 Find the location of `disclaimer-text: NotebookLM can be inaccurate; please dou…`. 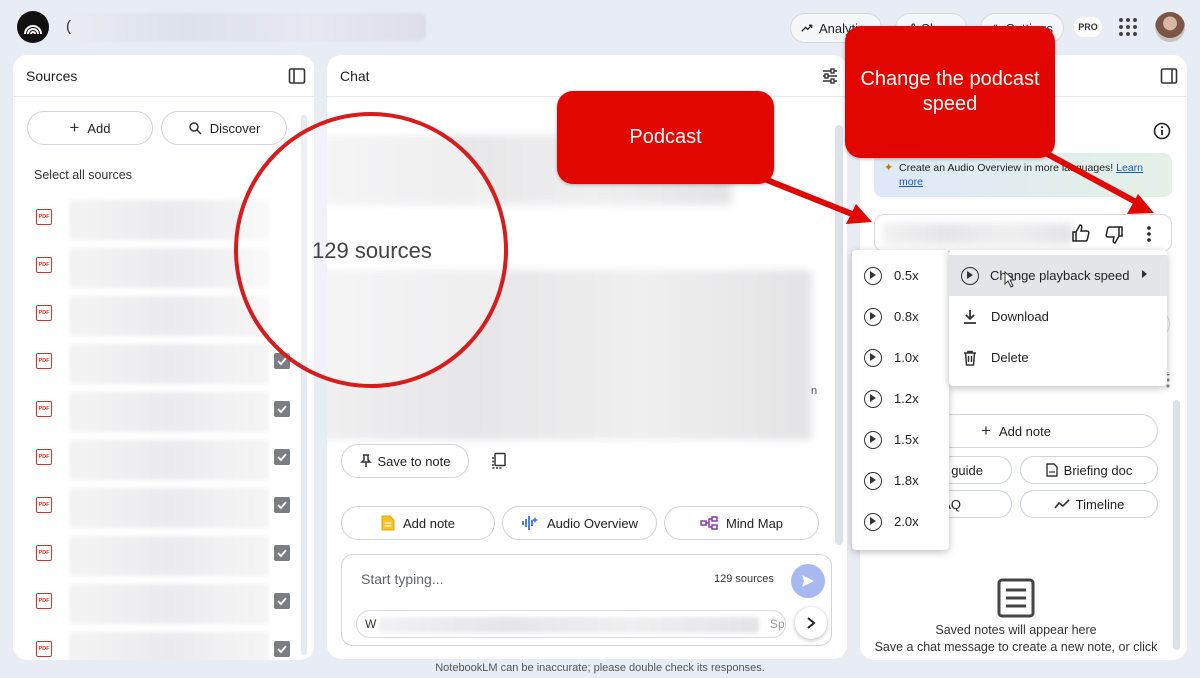

disclaimer-text: NotebookLM can be inaccurate; please dou… is located at coordinates (600, 668).